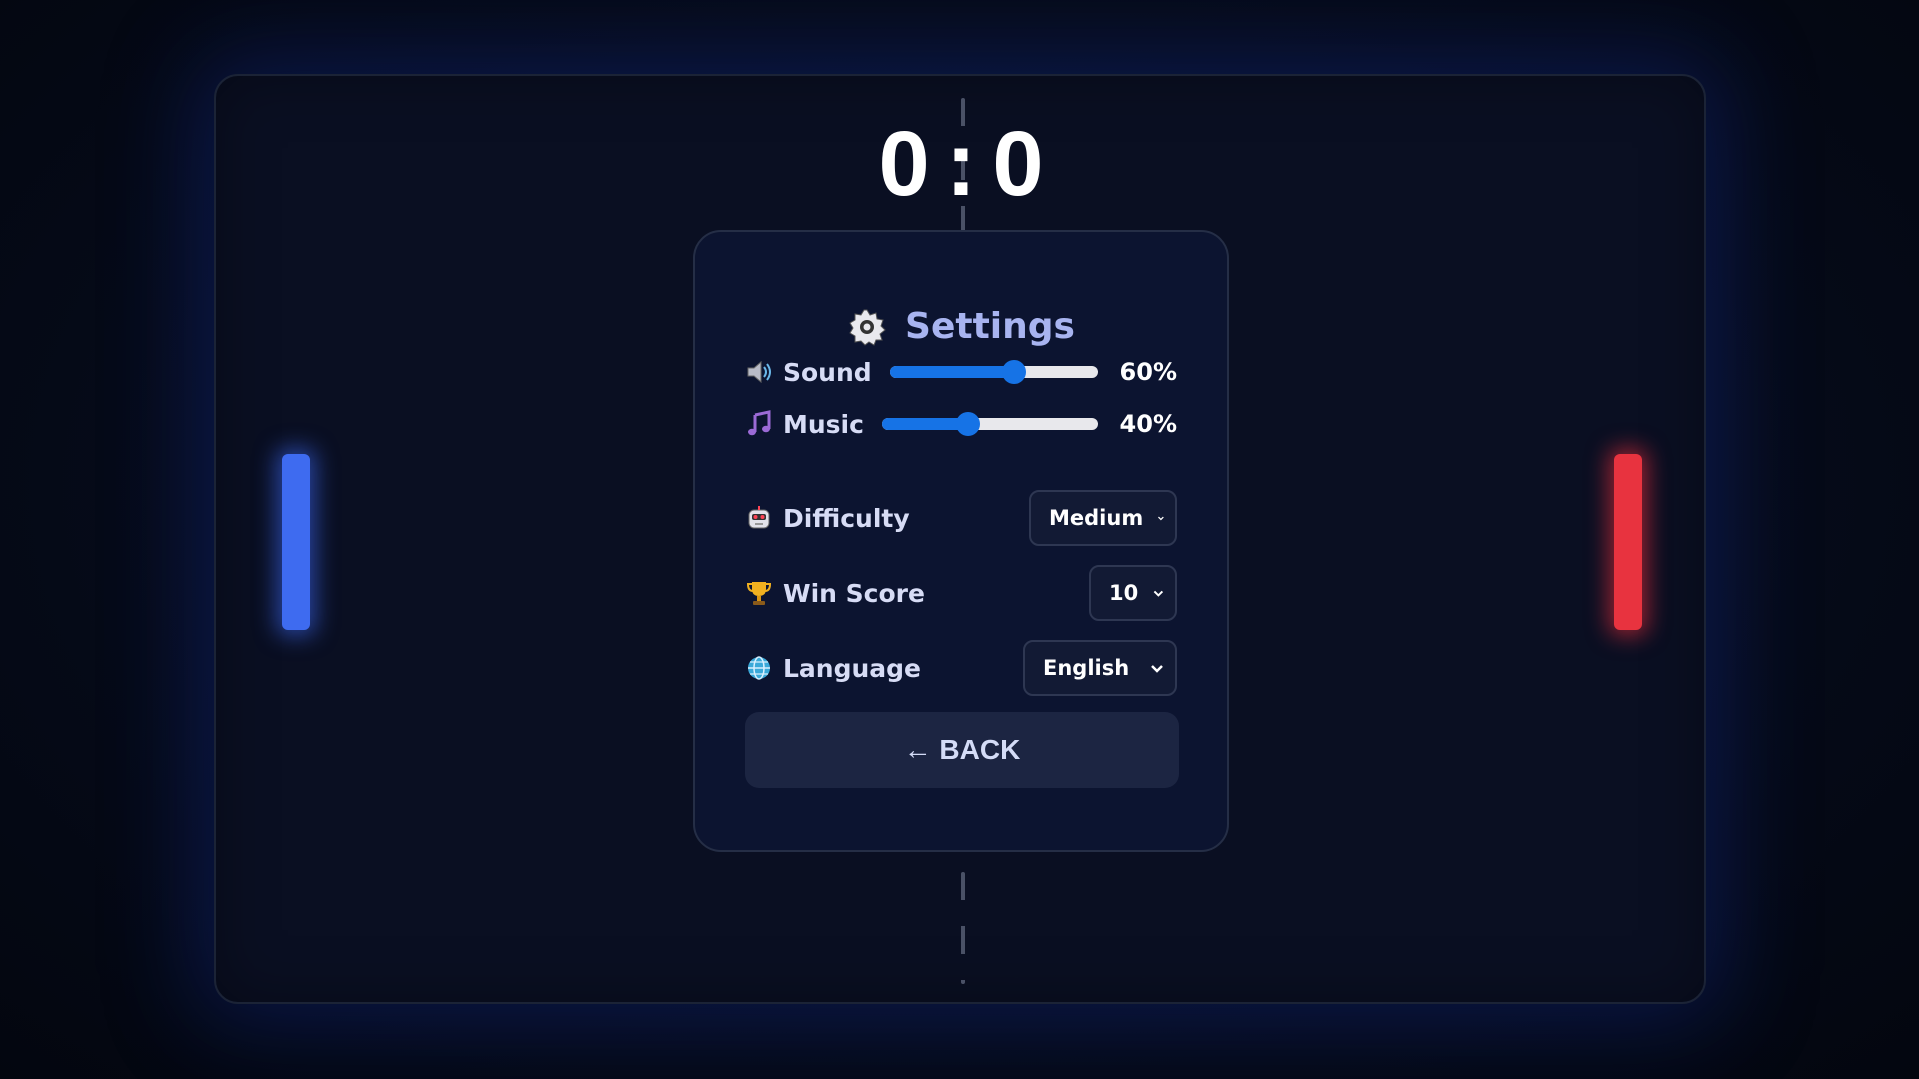  What do you see at coordinates (963, 928) in the screenshot?
I see `center-line-bottom` at bounding box center [963, 928].